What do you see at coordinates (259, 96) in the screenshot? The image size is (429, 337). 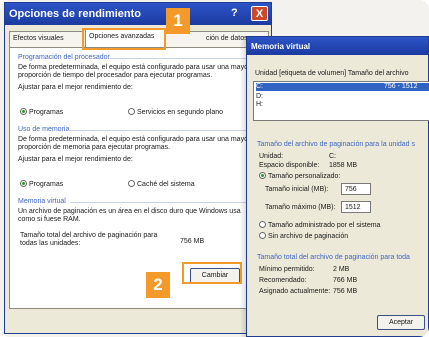 I see `drive-name: D:` at bounding box center [259, 96].